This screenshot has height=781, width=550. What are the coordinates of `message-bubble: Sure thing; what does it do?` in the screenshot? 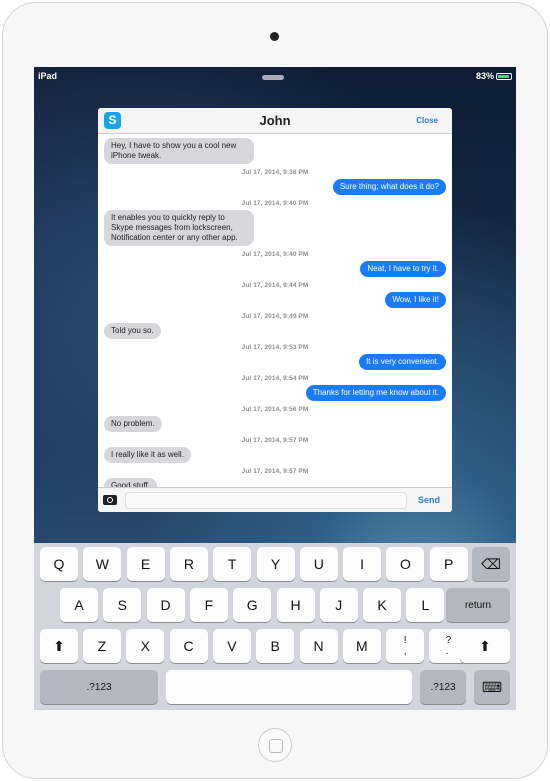 It's located at (389, 187).